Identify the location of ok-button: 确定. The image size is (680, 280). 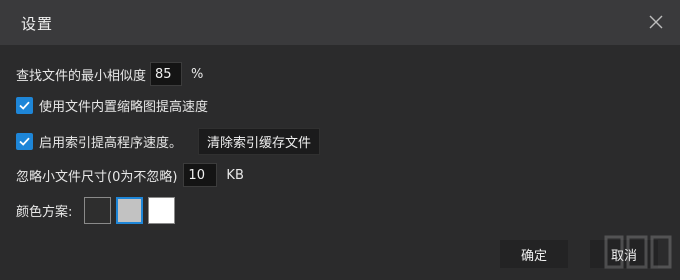
(534, 254).